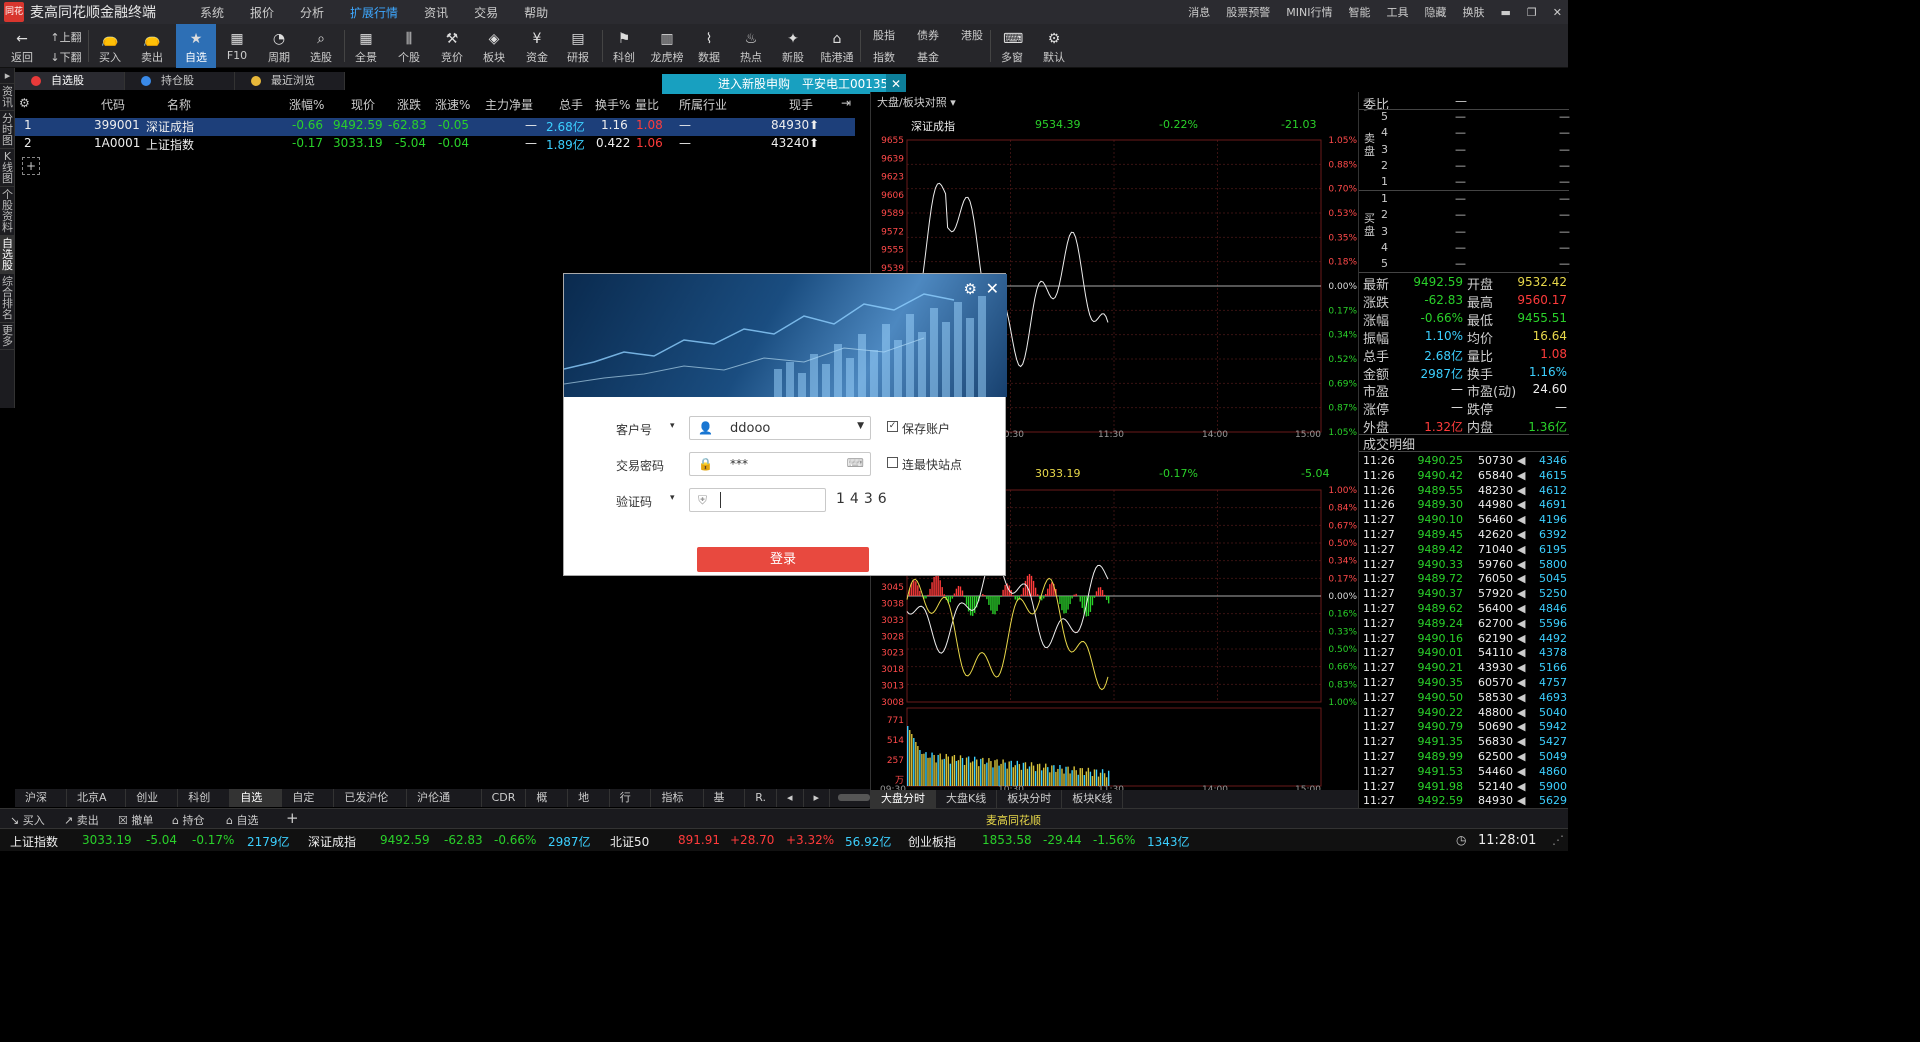  I want to click on scroll-left-icon: ◂, so click(790, 798).